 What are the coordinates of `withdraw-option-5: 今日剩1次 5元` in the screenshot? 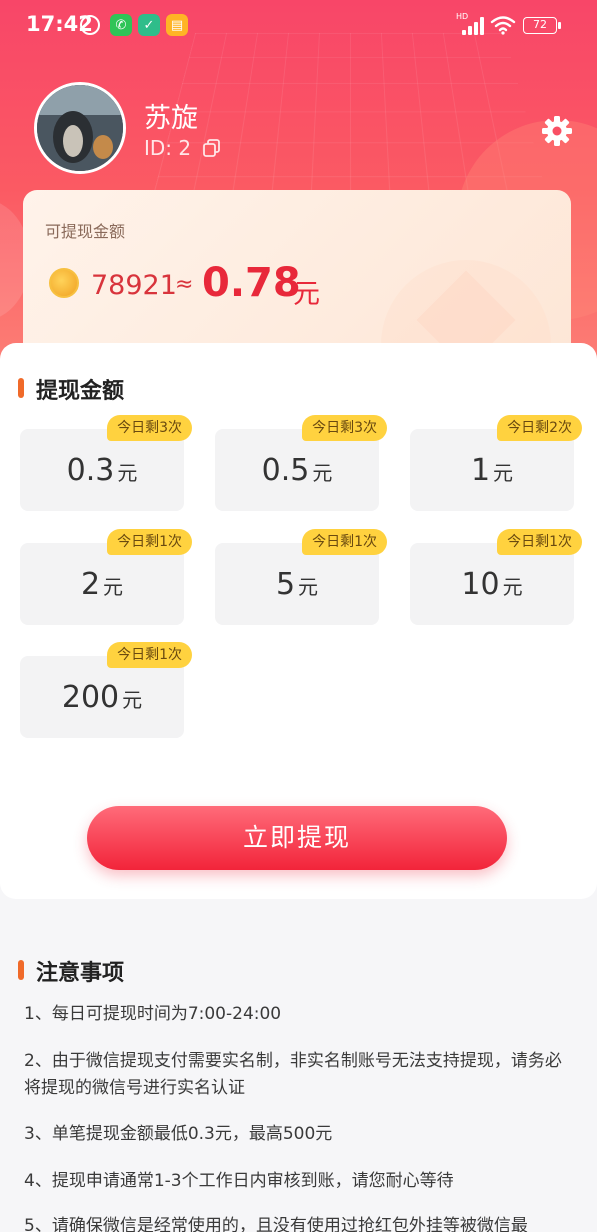 It's located at (301, 577).